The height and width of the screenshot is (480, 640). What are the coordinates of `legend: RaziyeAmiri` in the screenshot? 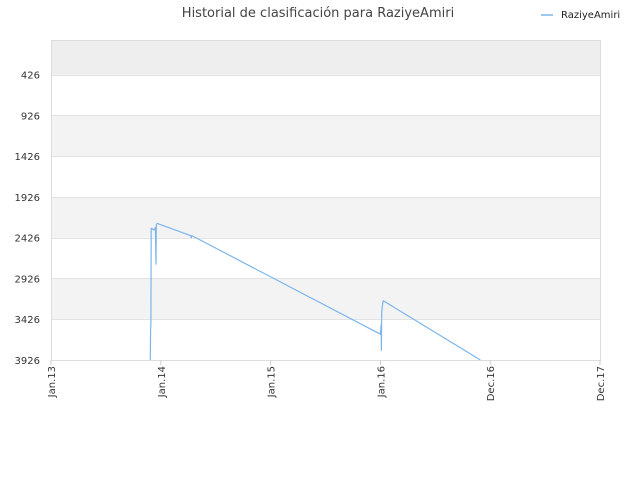 It's located at (580, 15).